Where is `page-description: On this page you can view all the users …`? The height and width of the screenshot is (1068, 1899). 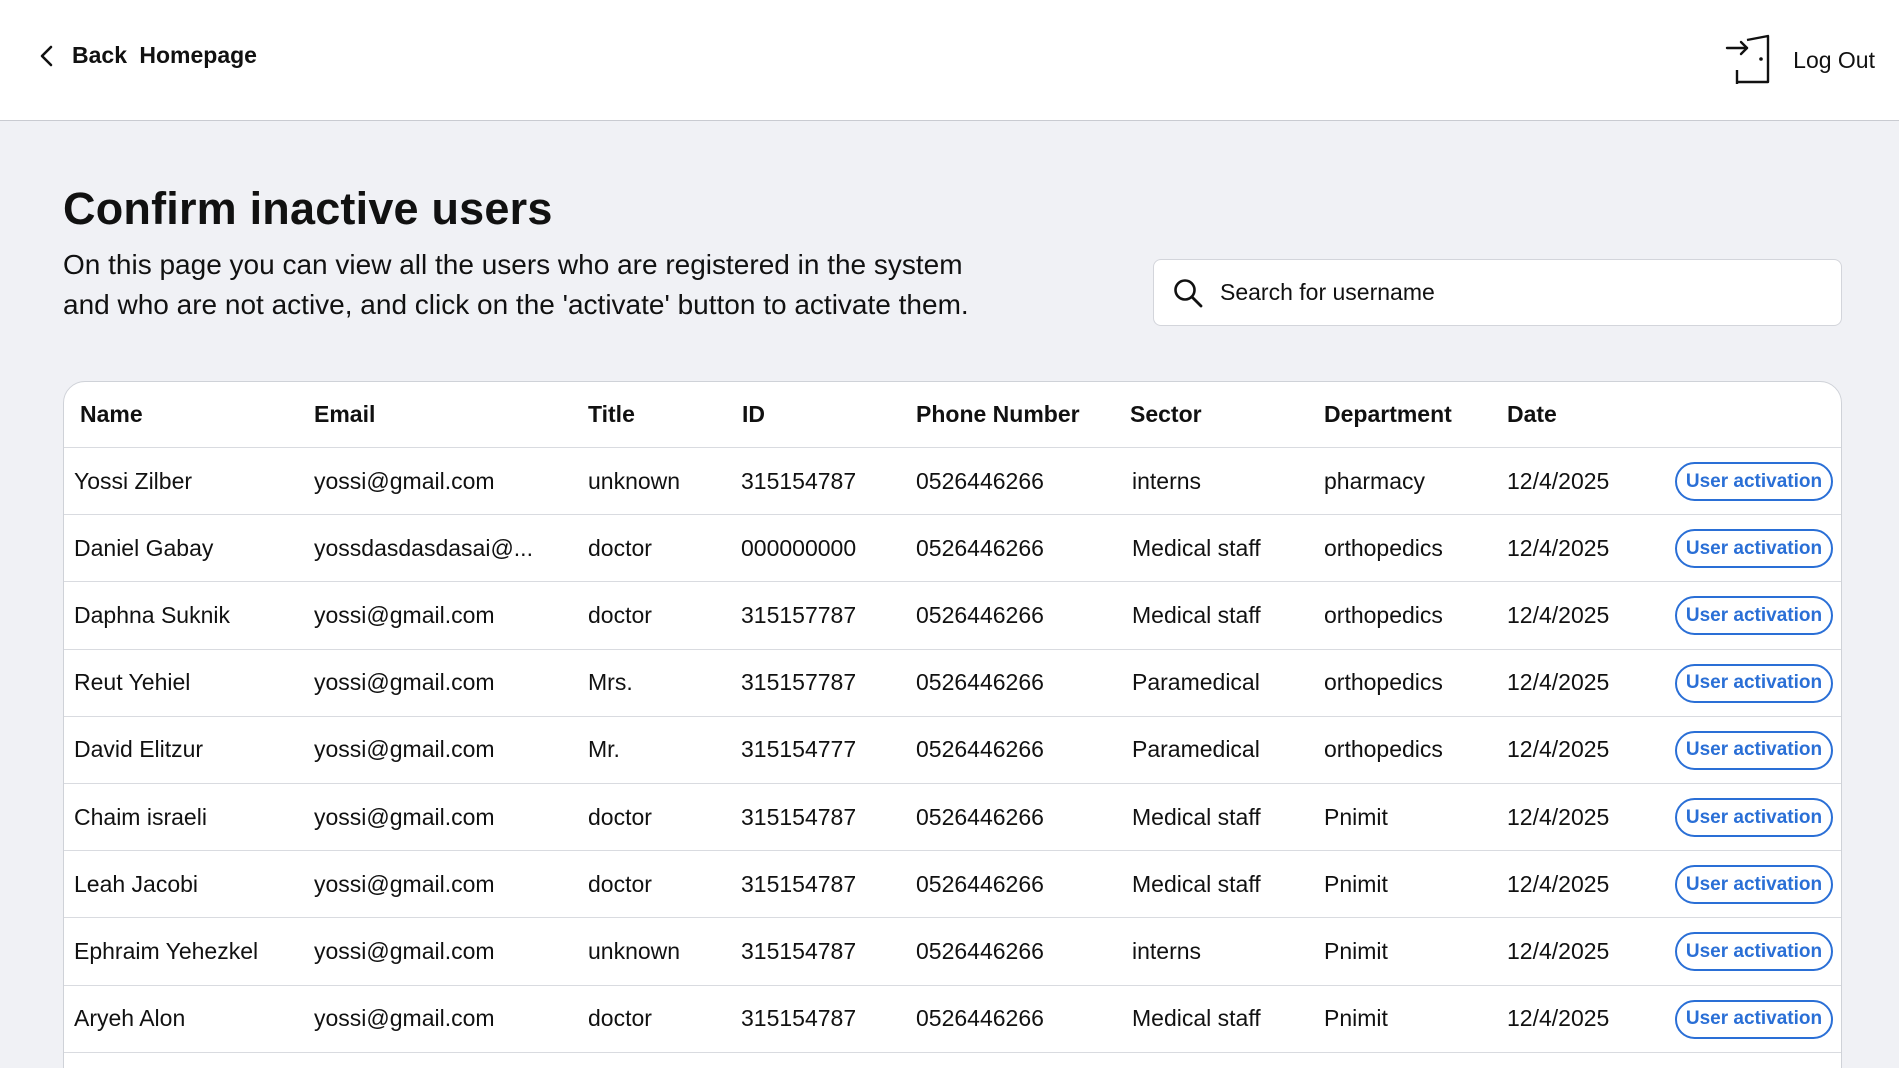 page-description: On this page you can view all the users … is located at coordinates (543, 285).